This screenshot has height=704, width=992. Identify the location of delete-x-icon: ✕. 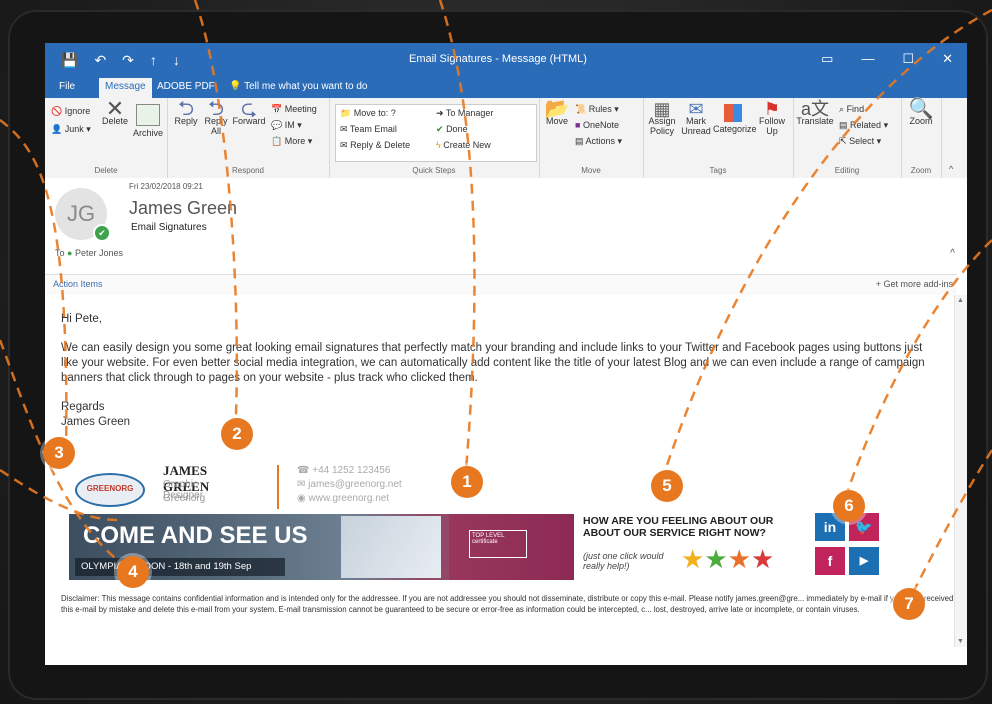
(115, 108).